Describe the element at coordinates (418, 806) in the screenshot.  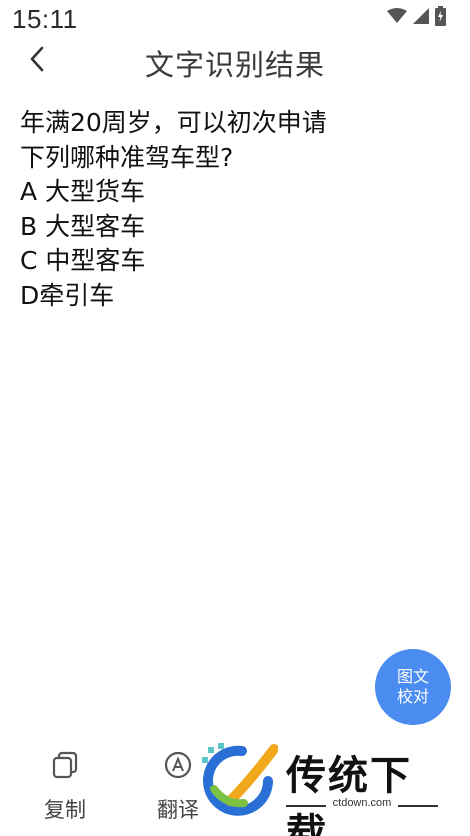
I see `watermark-divider` at that location.